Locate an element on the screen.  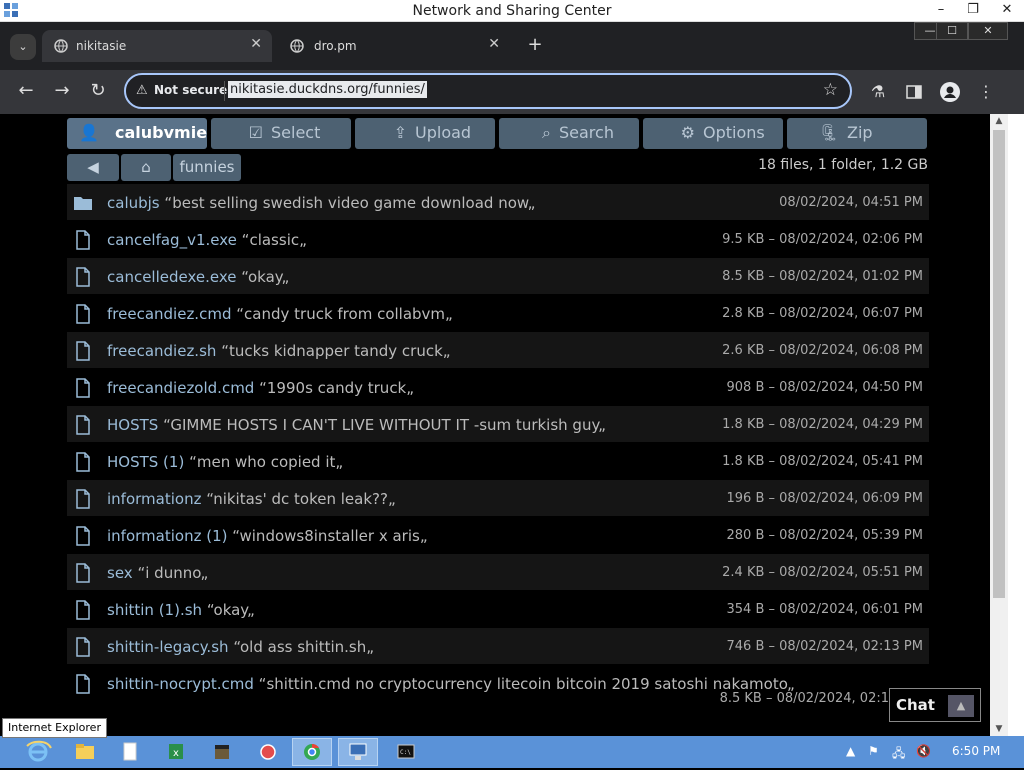
explorer-icon is located at coordinates (84, 752).